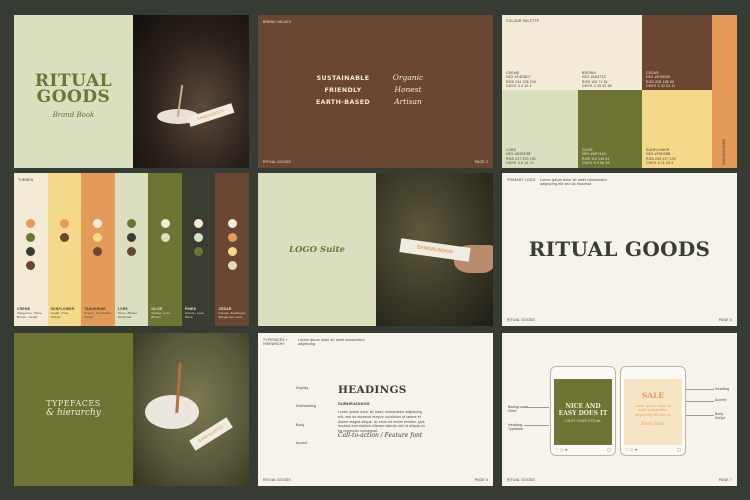 The width and height of the screenshot is (750, 500). What do you see at coordinates (60, 315) in the screenshot?
I see `theme-description: Cedar, Pine, Yellow` at bounding box center [60, 315].